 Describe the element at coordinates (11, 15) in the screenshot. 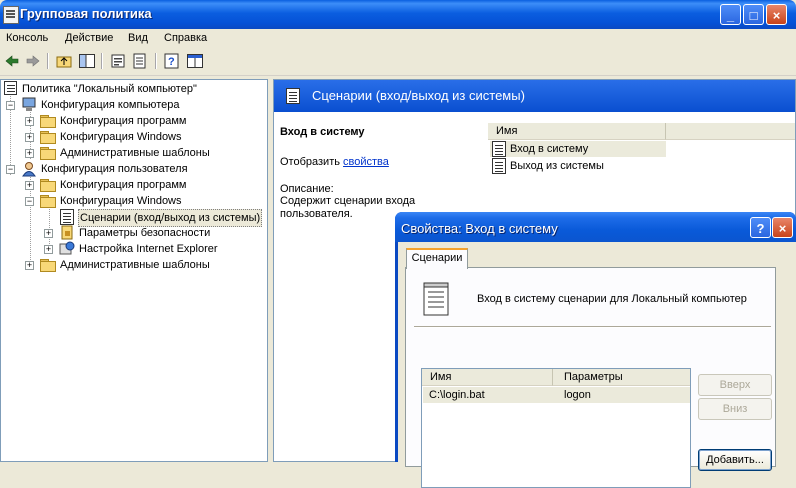

I see `group-policy-icon` at that location.